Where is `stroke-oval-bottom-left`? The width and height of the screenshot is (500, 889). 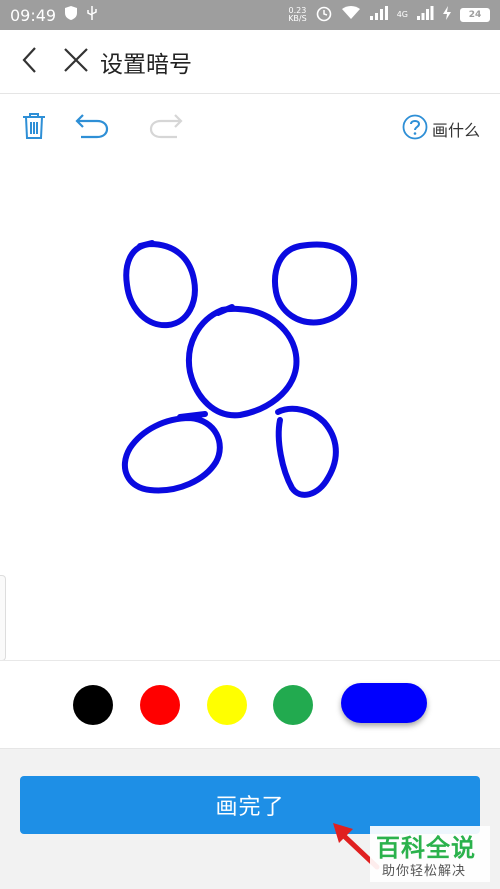
stroke-oval-bottom-left is located at coordinates (172, 452).